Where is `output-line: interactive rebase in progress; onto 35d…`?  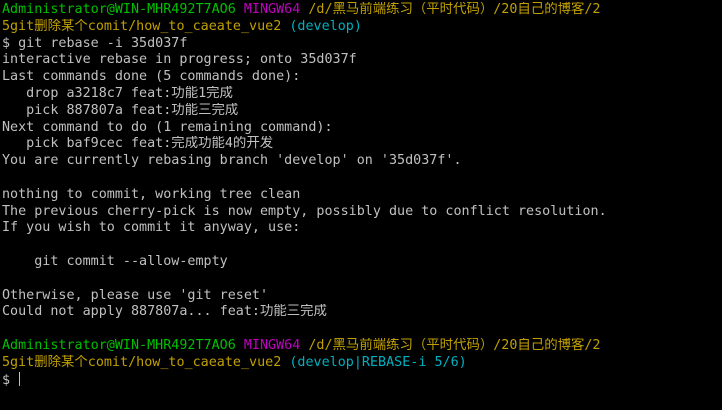 output-line: interactive rebase in progress; onto 35d… is located at coordinates (179, 60).